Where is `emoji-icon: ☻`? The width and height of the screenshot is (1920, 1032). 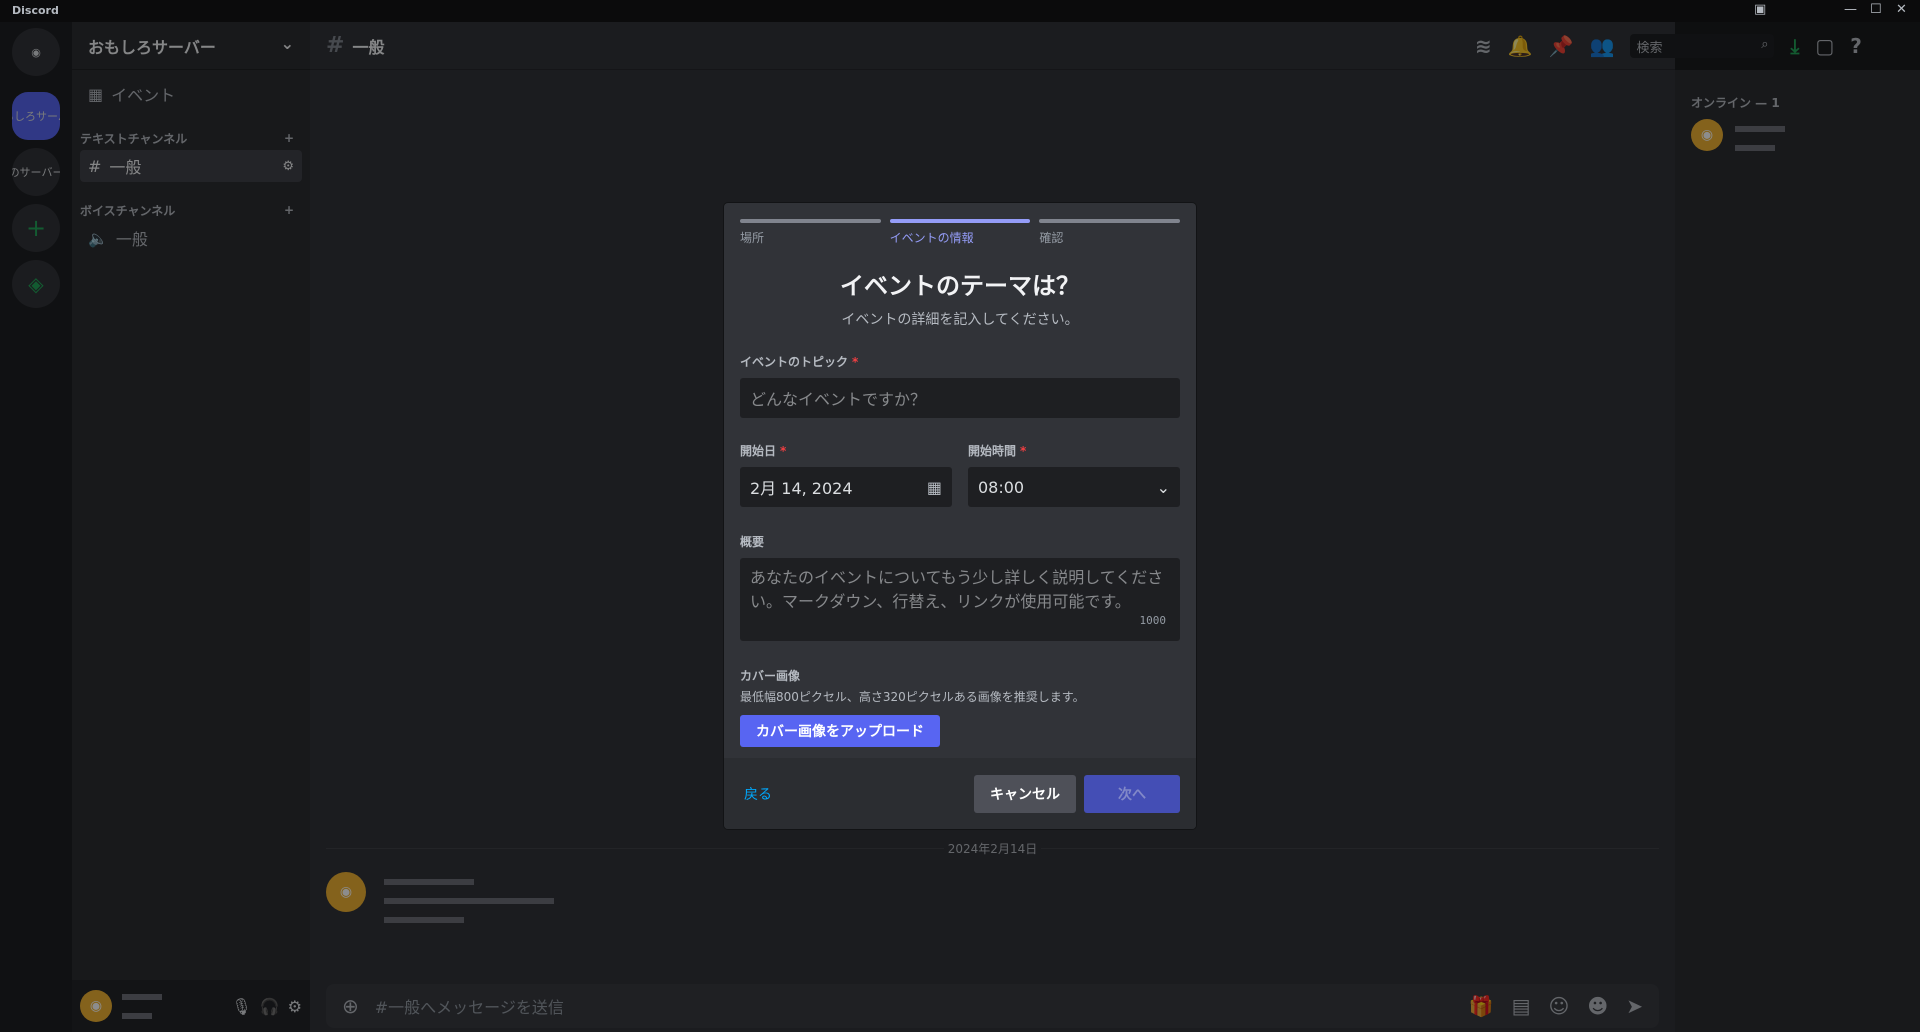 emoji-icon: ☻ is located at coordinates (1597, 1006).